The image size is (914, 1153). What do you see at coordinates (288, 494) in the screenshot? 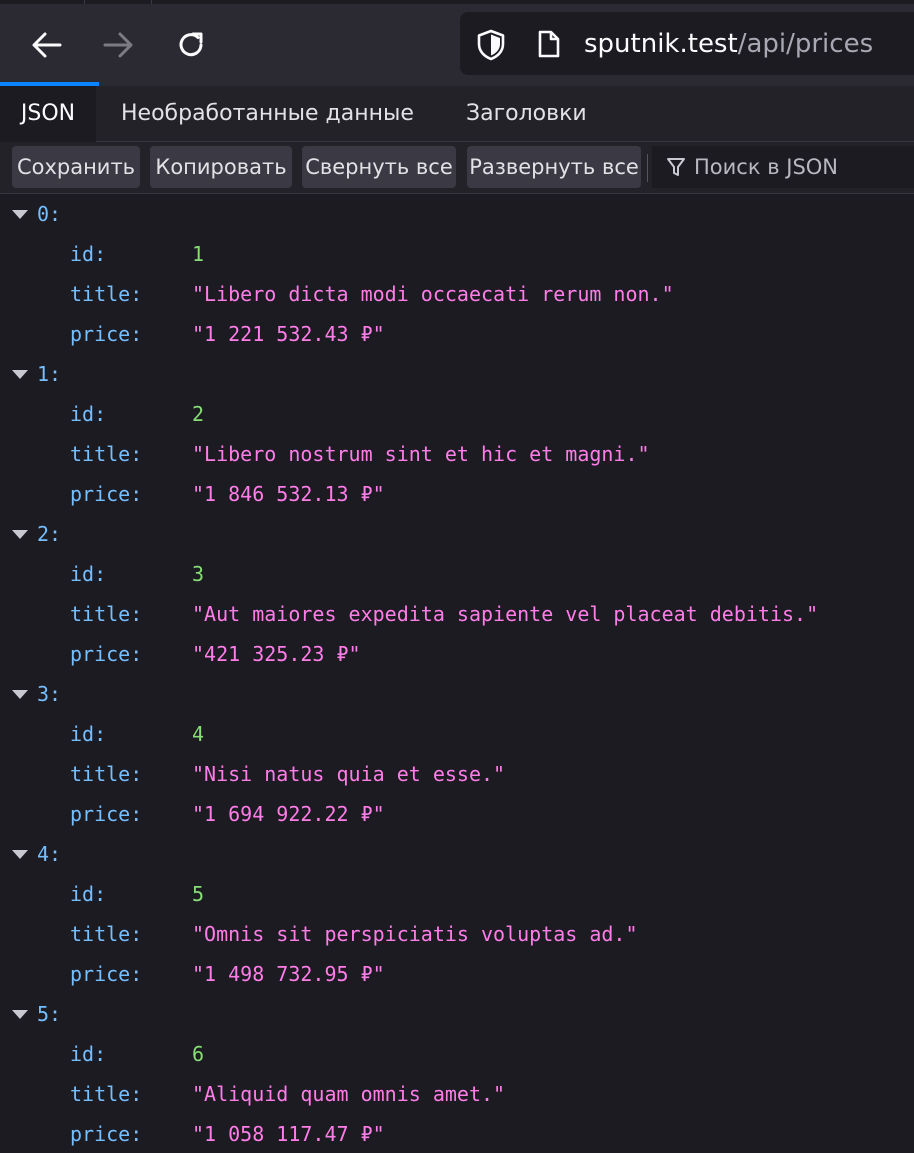
I see `property-value: "1 846 532.13 ₽"` at bounding box center [288, 494].